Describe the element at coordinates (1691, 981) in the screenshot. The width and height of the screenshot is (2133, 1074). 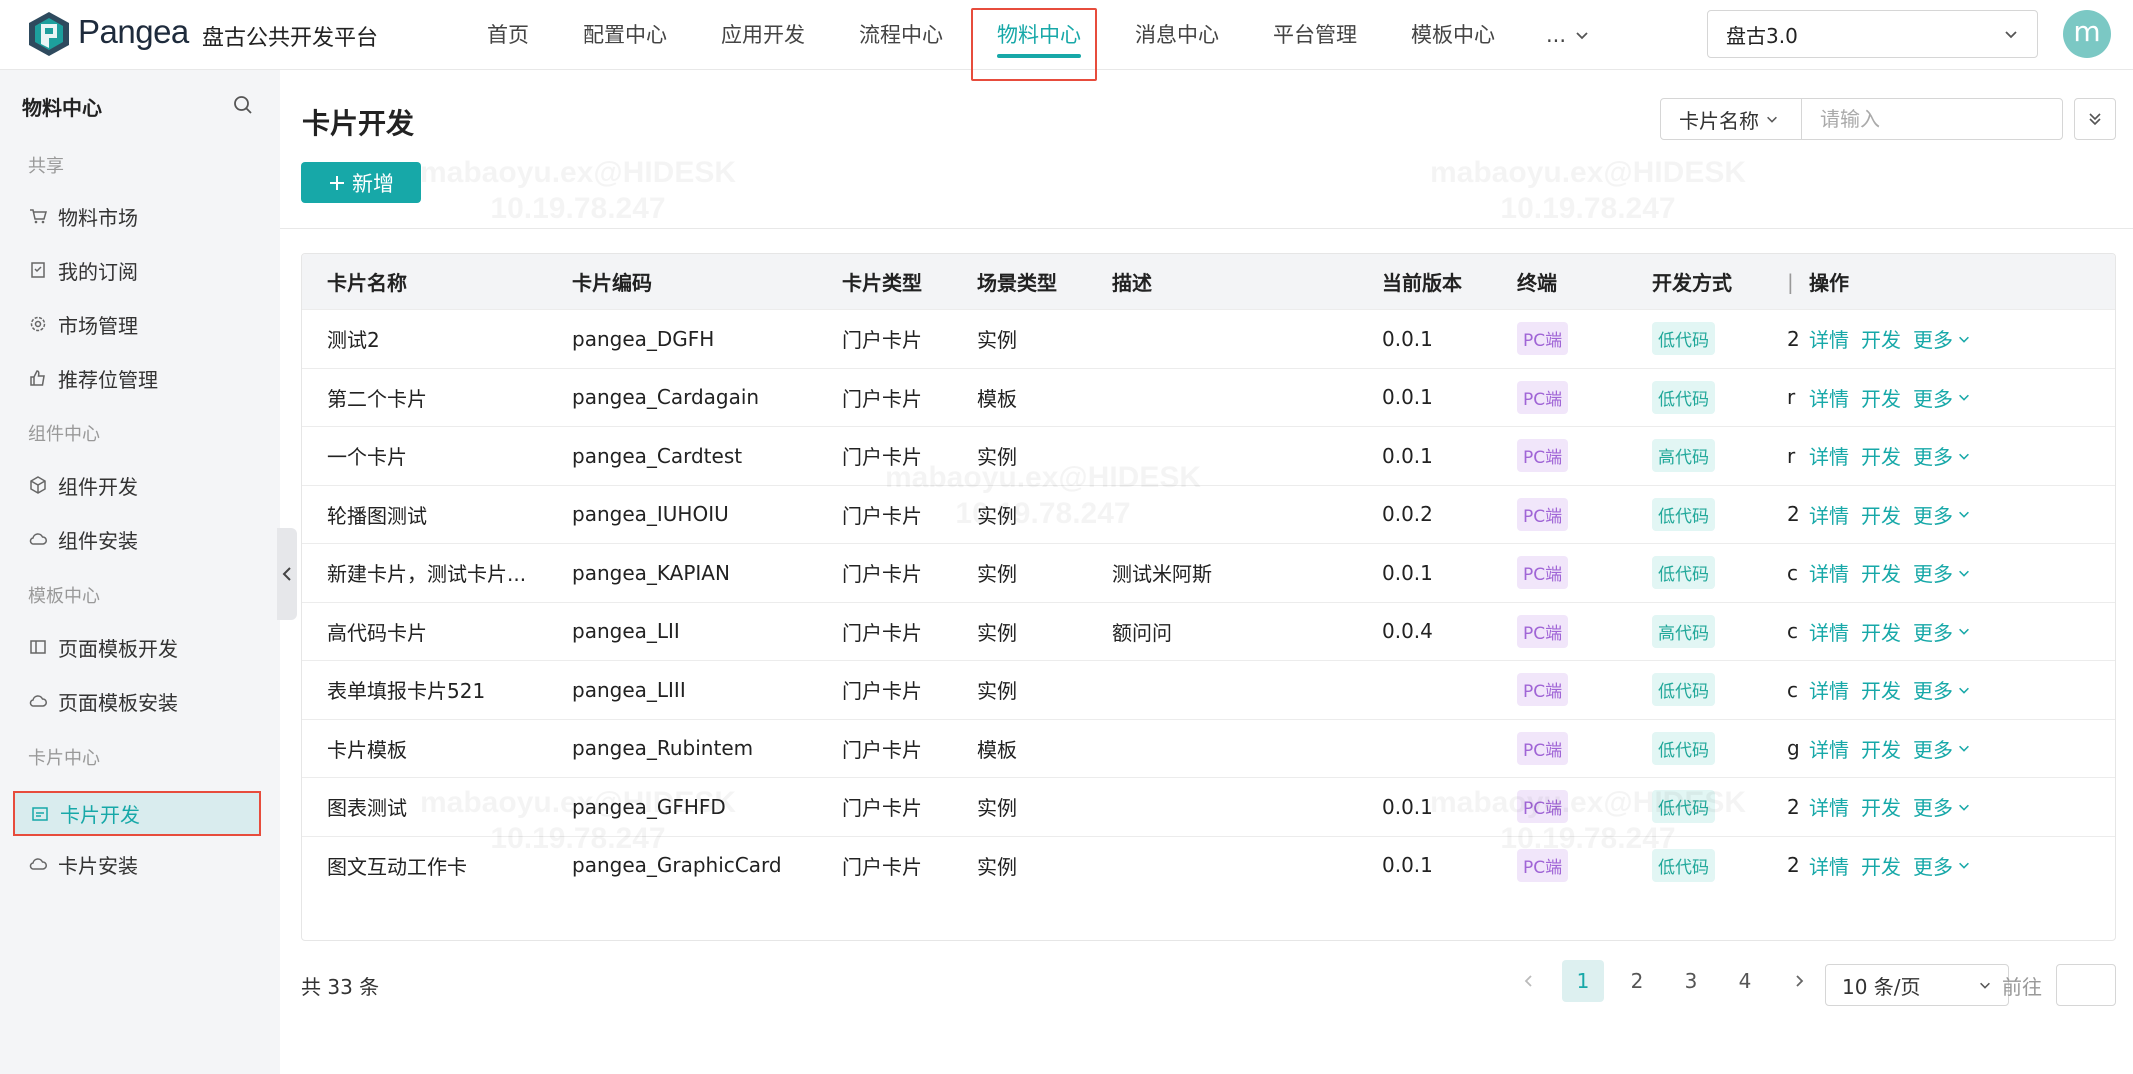
I see `page-3-button: 3` at that location.